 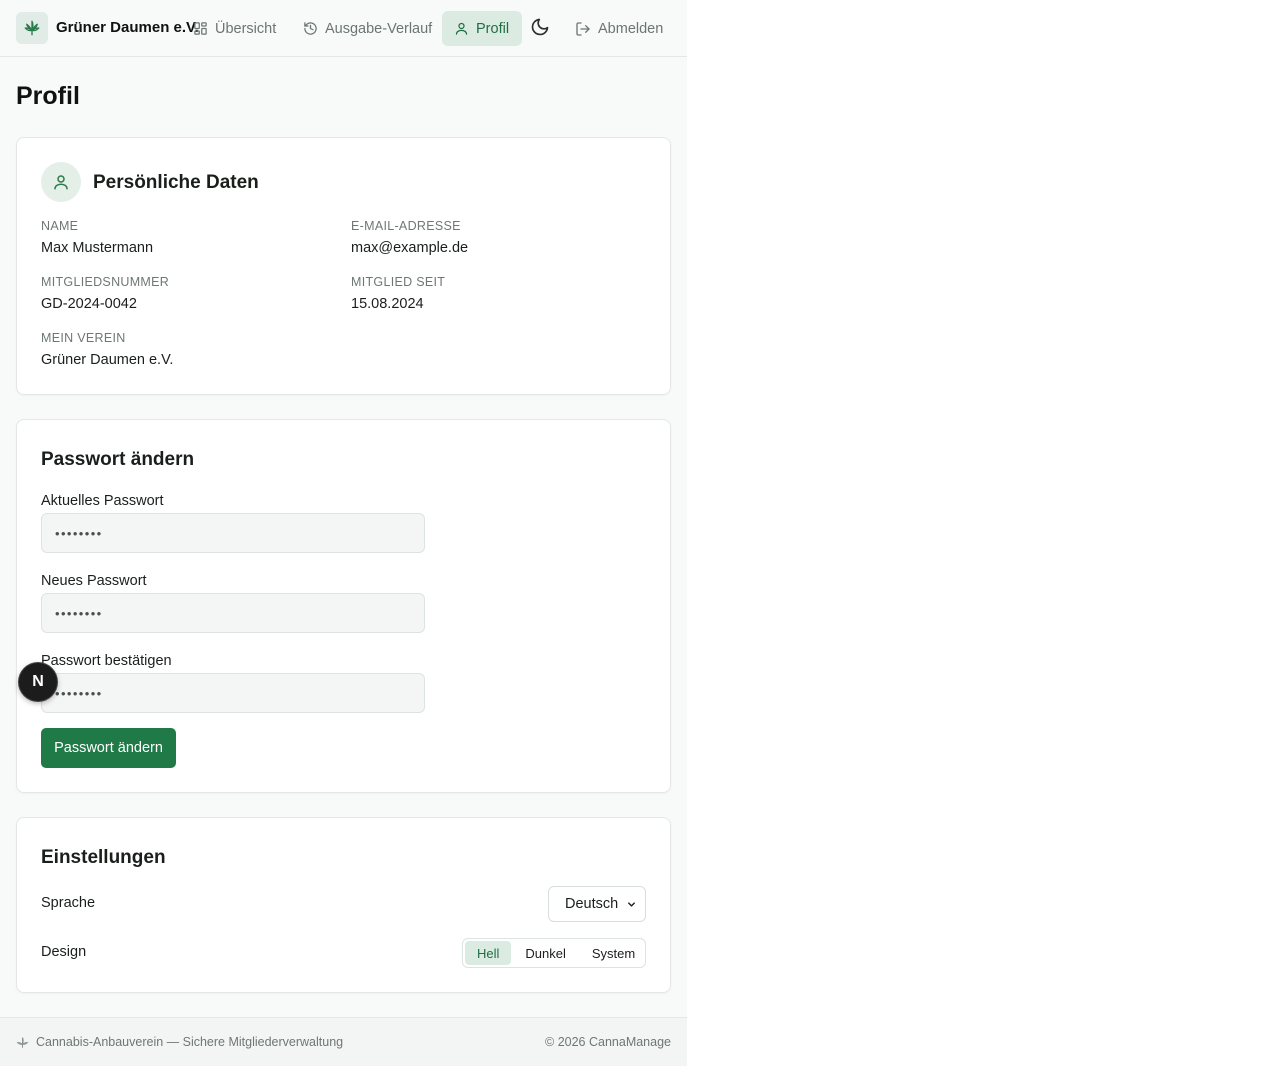 I want to click on nav-item-uebersicht: Übersicht, so click(x=234, y=28).